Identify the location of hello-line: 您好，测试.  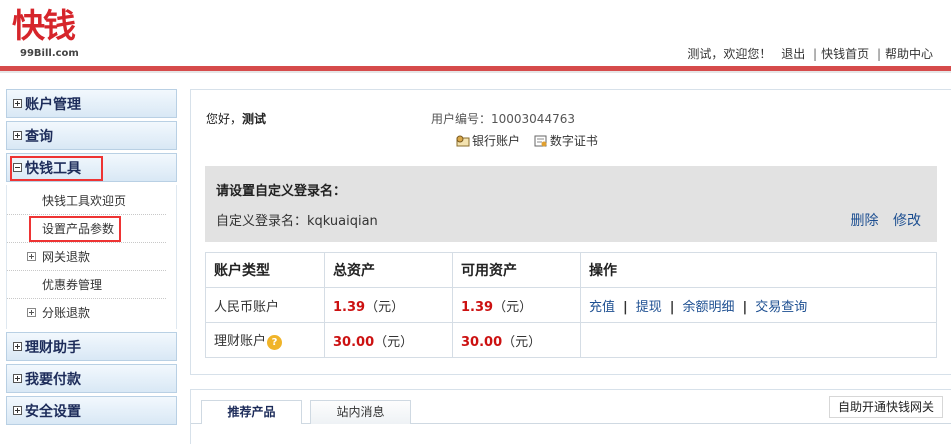
(236, 118).